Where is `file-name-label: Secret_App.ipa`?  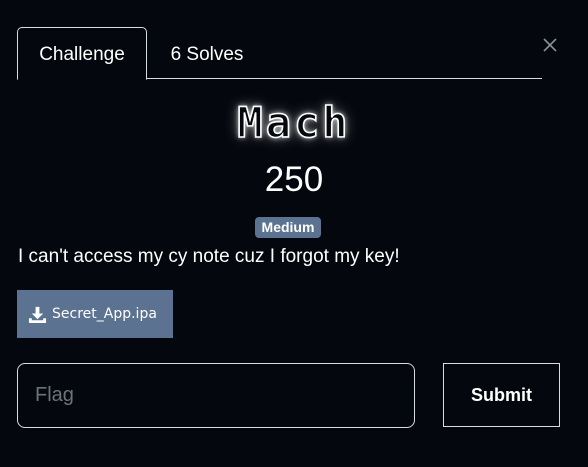
file-name-label: Secret_App.ipa is located at coordinates (104, 314).